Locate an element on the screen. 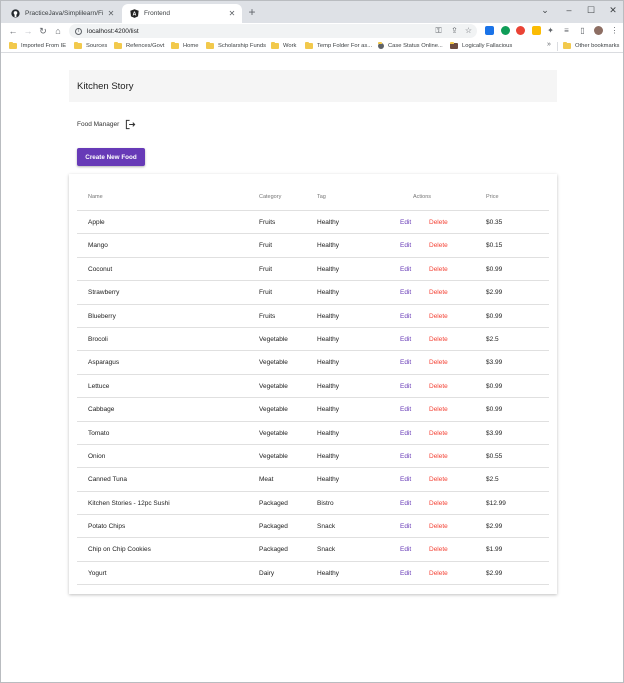 The width and height of the screenshot is (624, 683). table-row: Potato Chips Packaged Snack Edit Delete $2.99 is located at coordinates (313, 527).